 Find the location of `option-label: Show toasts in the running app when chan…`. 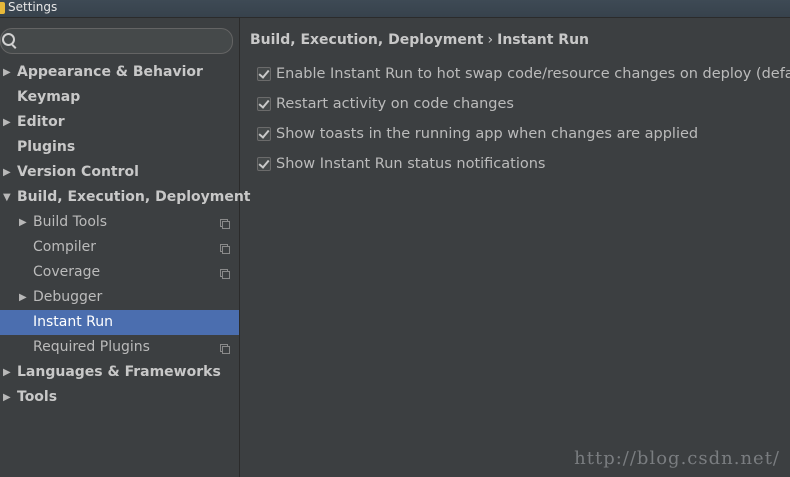

option-label: Show toasts in the running app when chan… is located at coordinates (487, 134).